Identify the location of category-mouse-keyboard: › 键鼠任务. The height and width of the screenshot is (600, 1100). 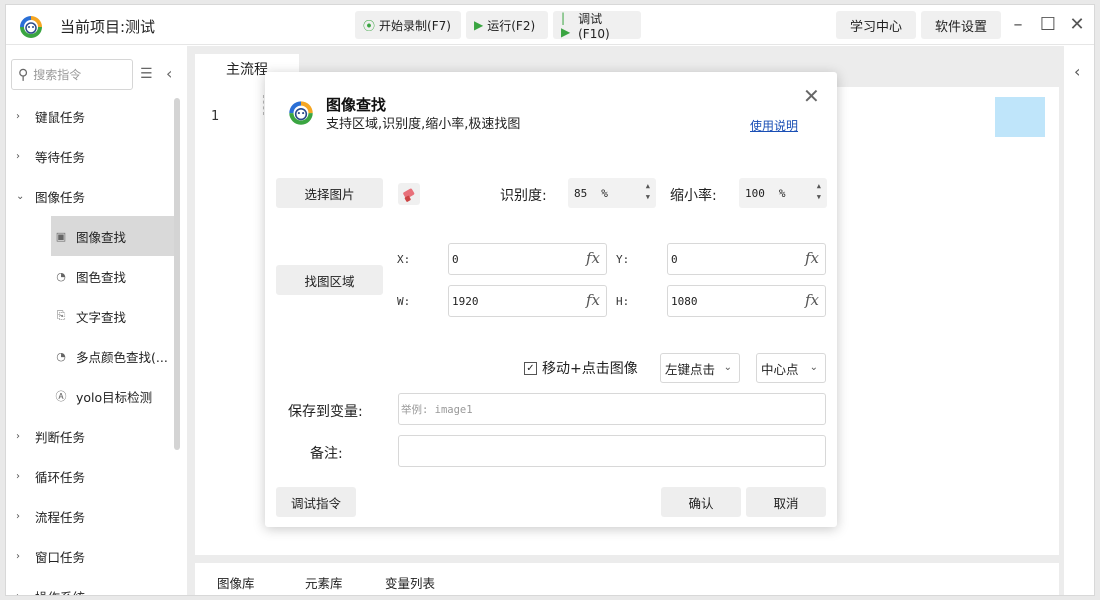
(91, 116).